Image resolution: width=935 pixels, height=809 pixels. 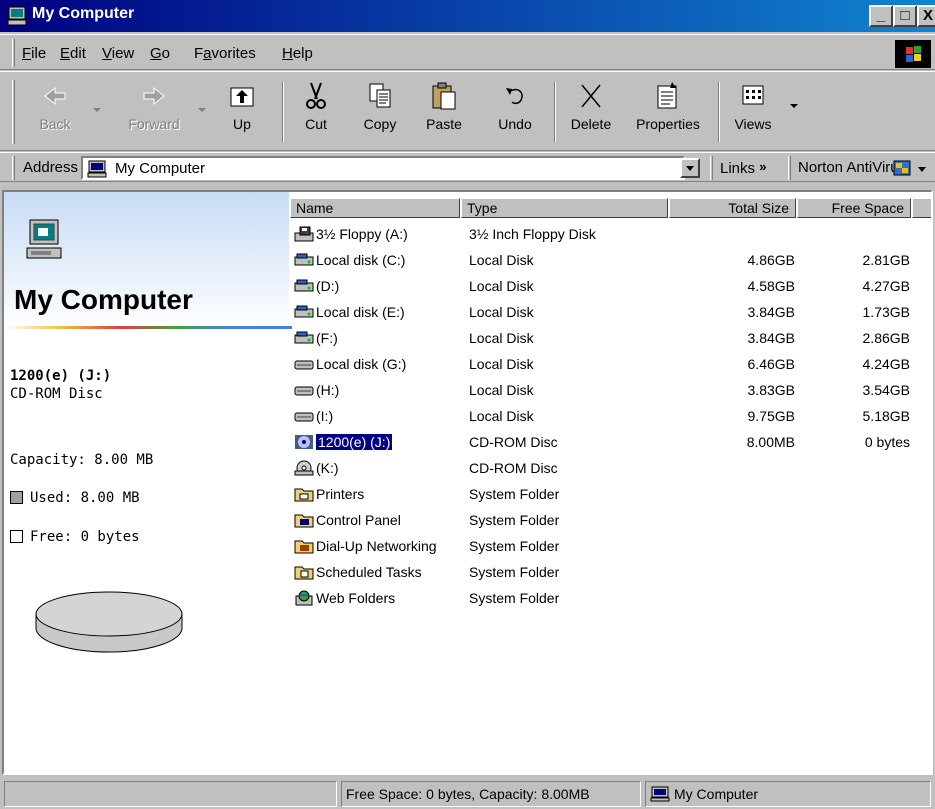 What do you see at coordinates (375, 208) in the screenshot?
I see `column-name: Name` at bounding box center [375, 208].